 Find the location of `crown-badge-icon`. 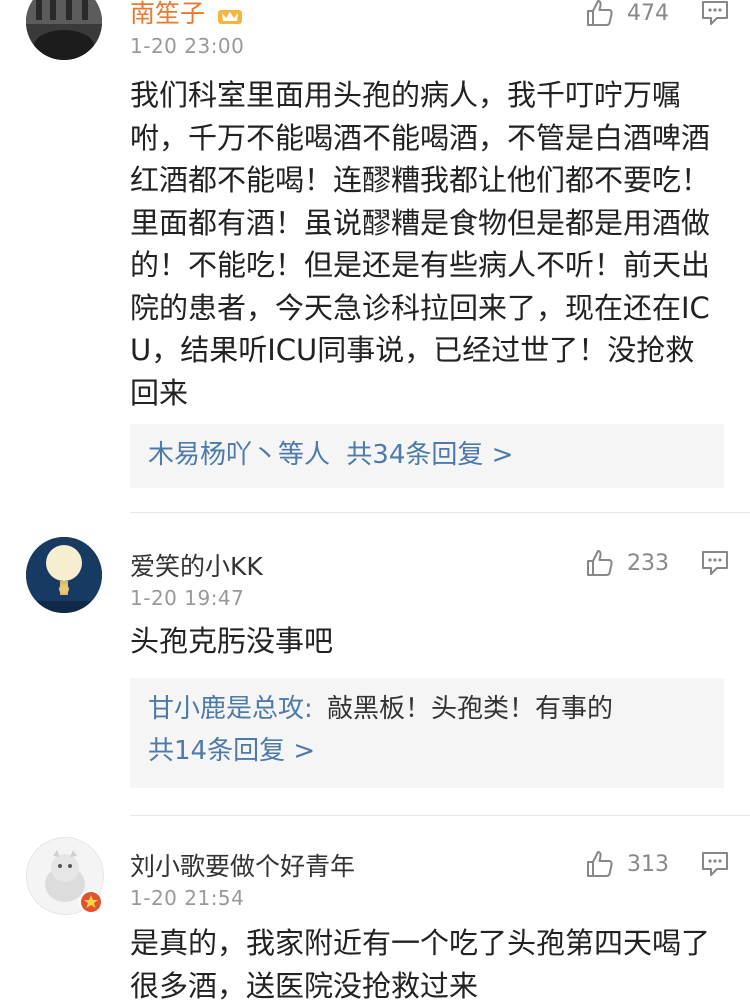

crown-badge-icon is located at coordinates (229, 17).